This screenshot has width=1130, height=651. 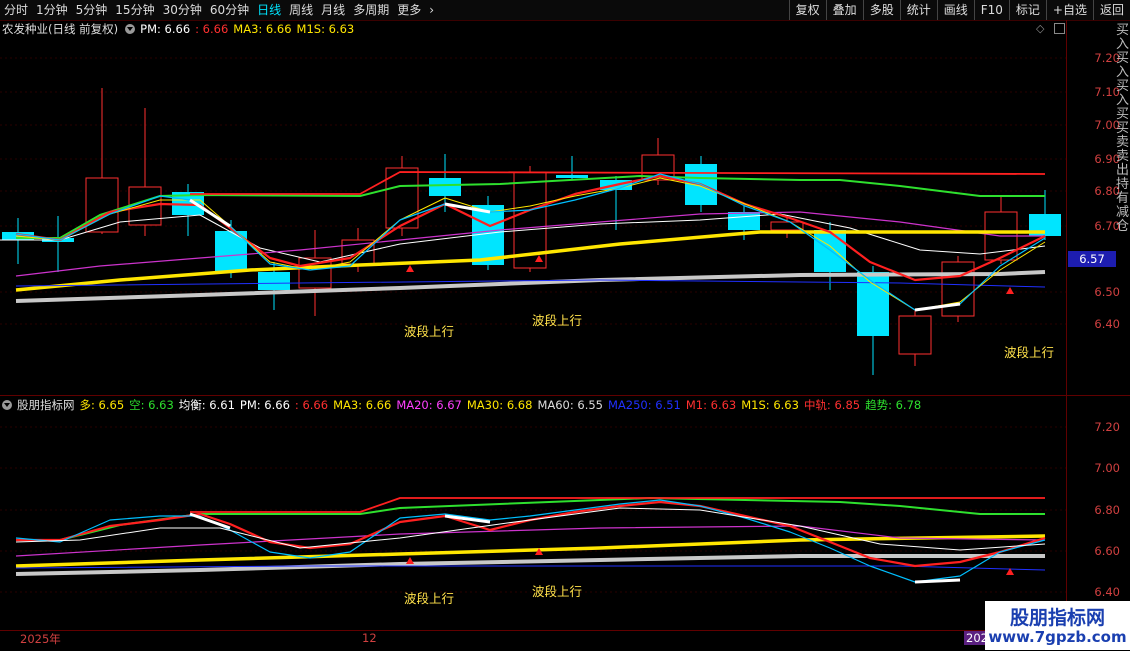 What do you see at coordinates (1107, 226) in the screenshot?
I see `axis-tick-label: 6.70` at bounding box center [1107, 226].